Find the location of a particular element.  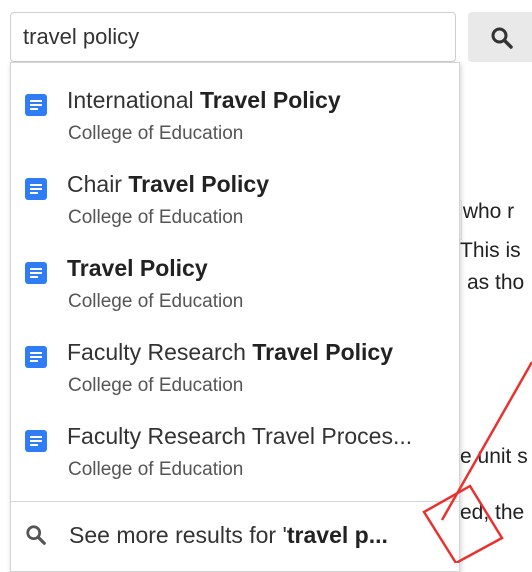

search-box is located at coordinates (233, 37).